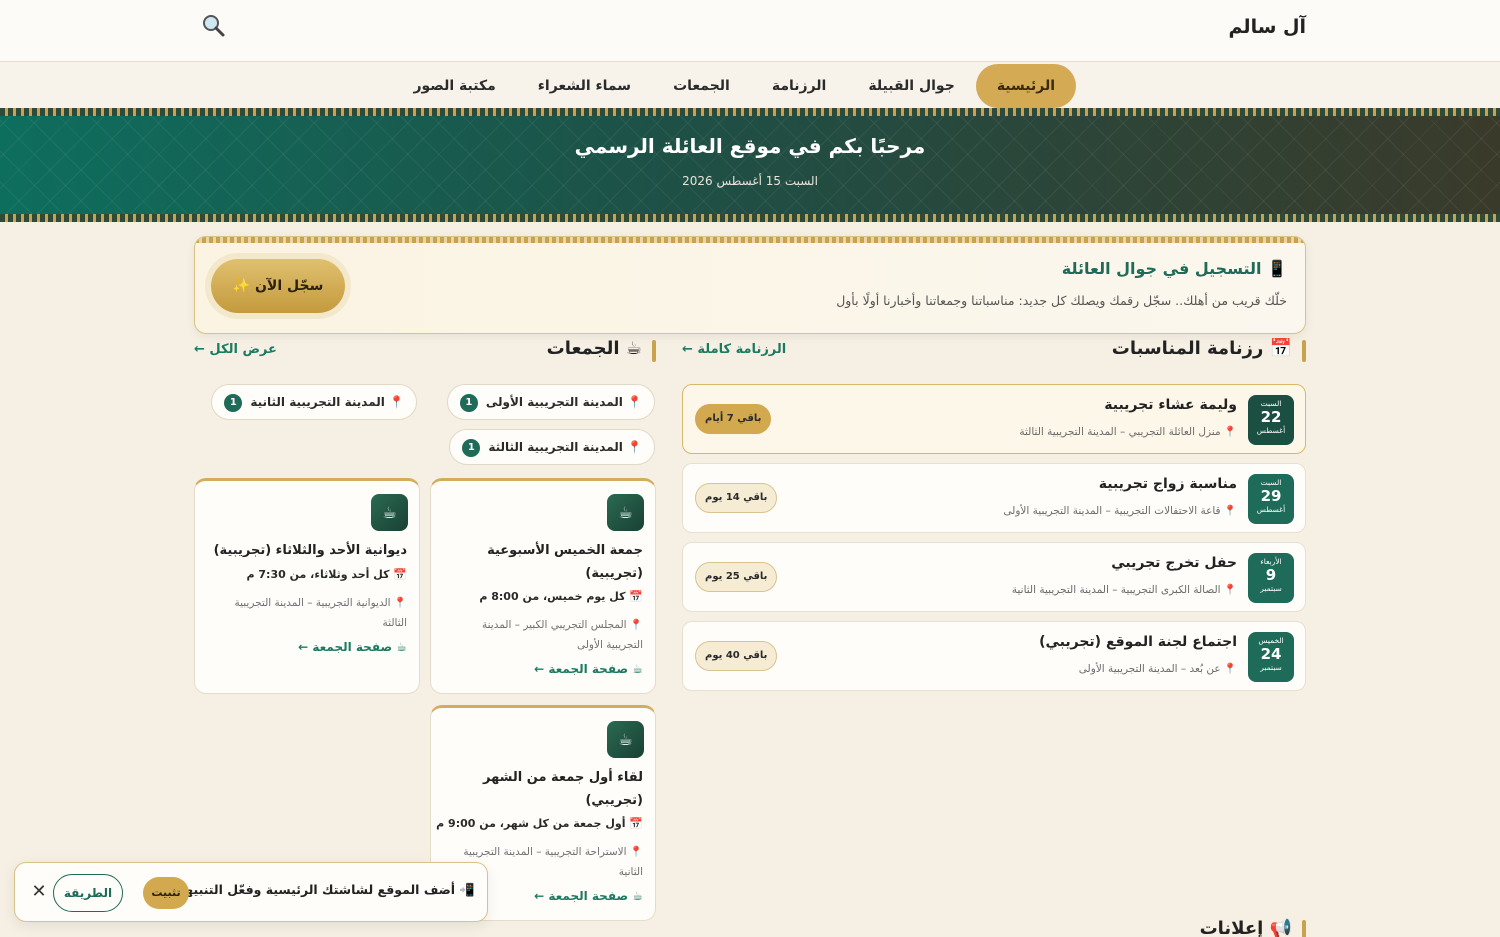 Image resolution: width=1500 pixels, height=937 pixels. What do you see at coordinates (750, 181) in the screenshot?
I see `hero-date: السبت 15 أغسطس 2026` at bounding box center [750, 181].